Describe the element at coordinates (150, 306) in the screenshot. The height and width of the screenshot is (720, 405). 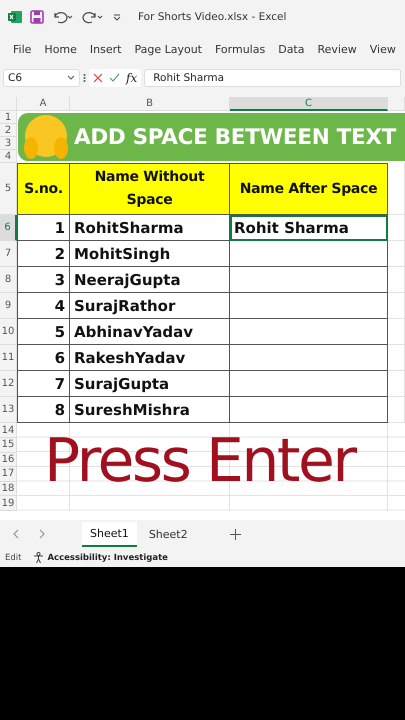
I see `table-cell: SurajRathor` at that location.